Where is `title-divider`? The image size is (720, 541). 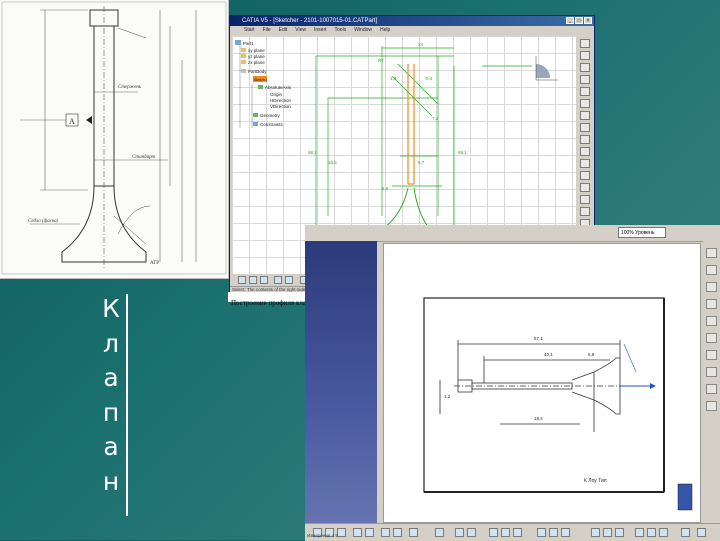
title-divider is located at coordinates (127, 405).